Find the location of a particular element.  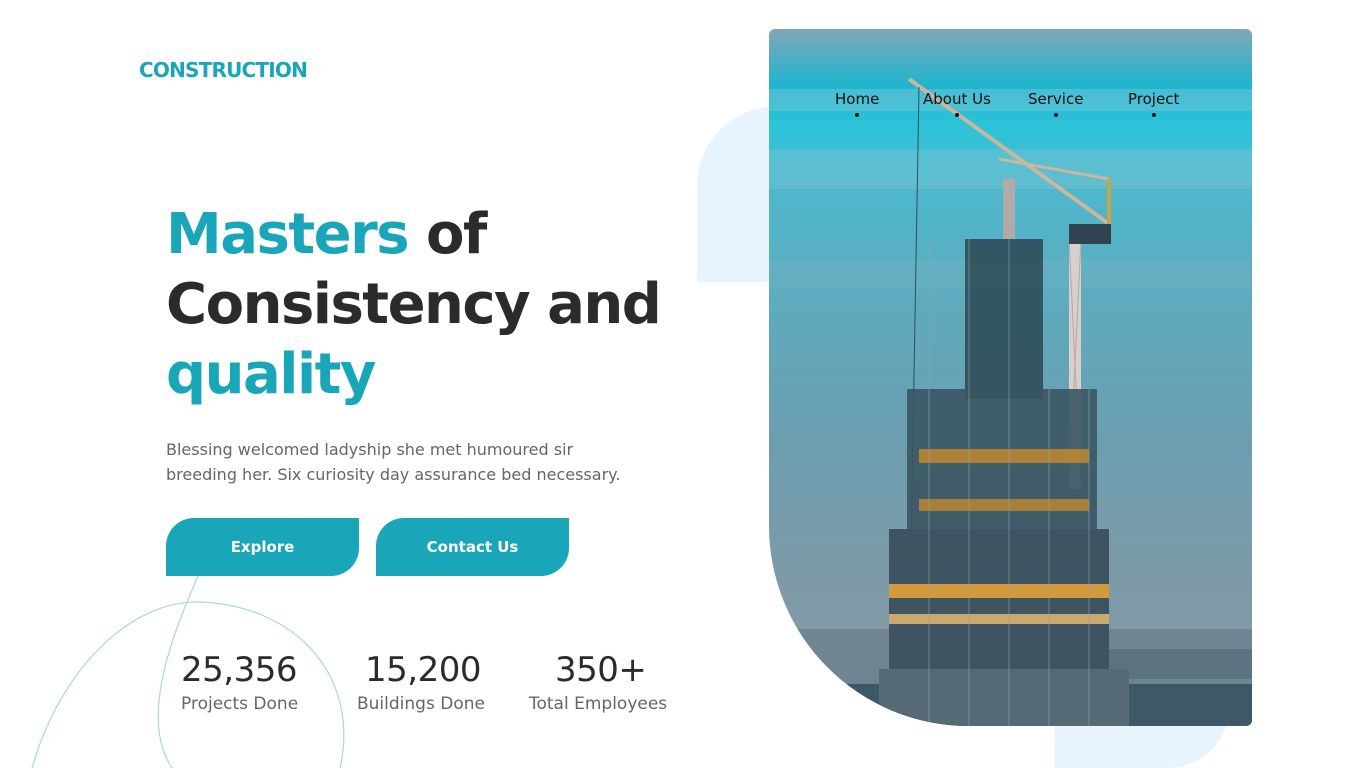

hero-headline: Masters of Consistency and quality is located at coordinates (426, 305).